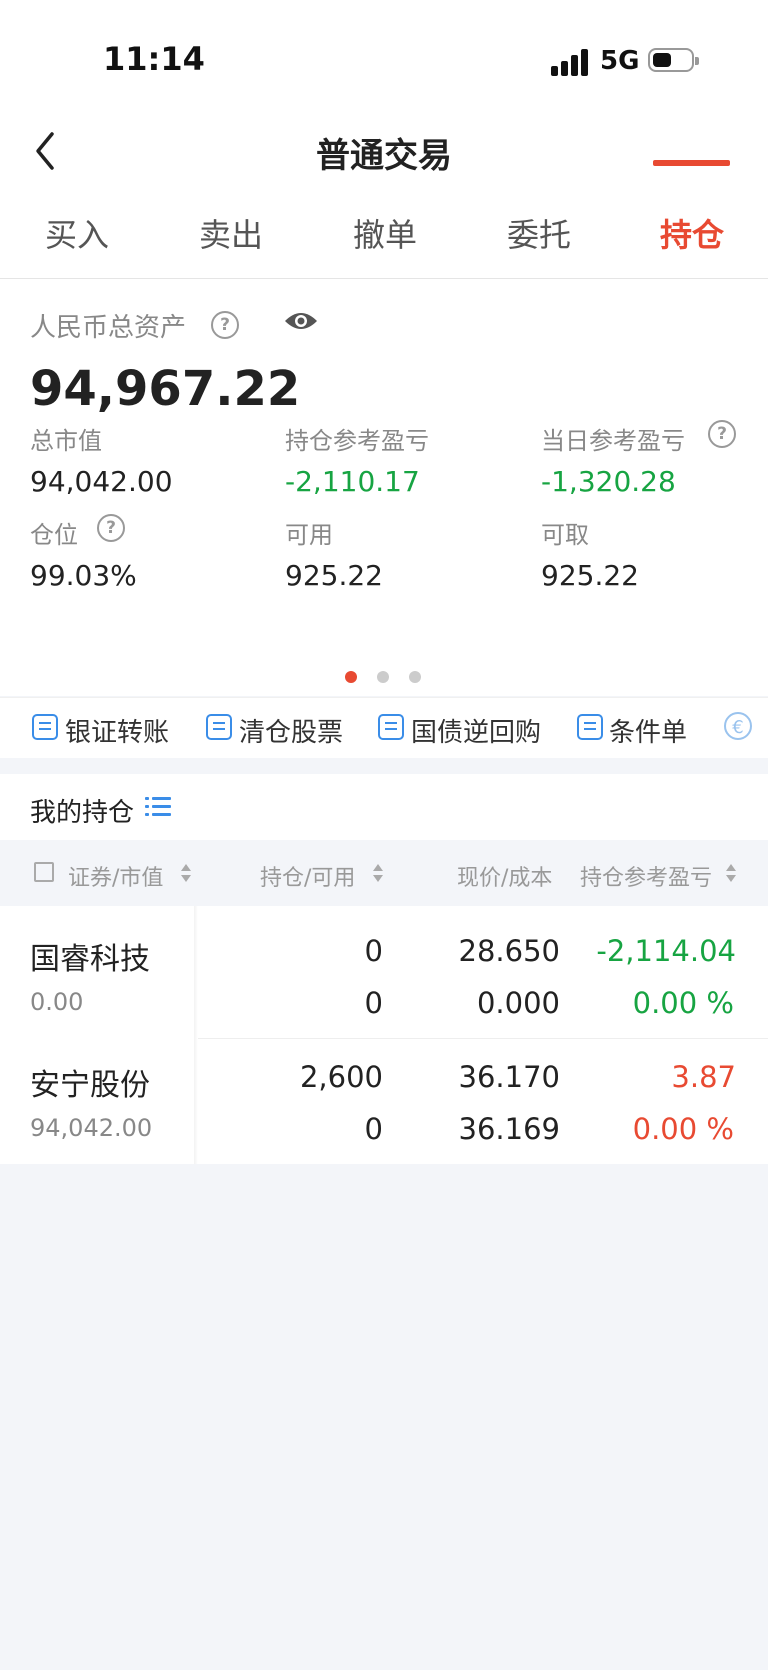 The height and width of the screenshot is (1670, 768). What do you see at coordinates (509, 1129) in the screenshot?
I see `cost-price: 36.169` at bounding box center [509, 1129].